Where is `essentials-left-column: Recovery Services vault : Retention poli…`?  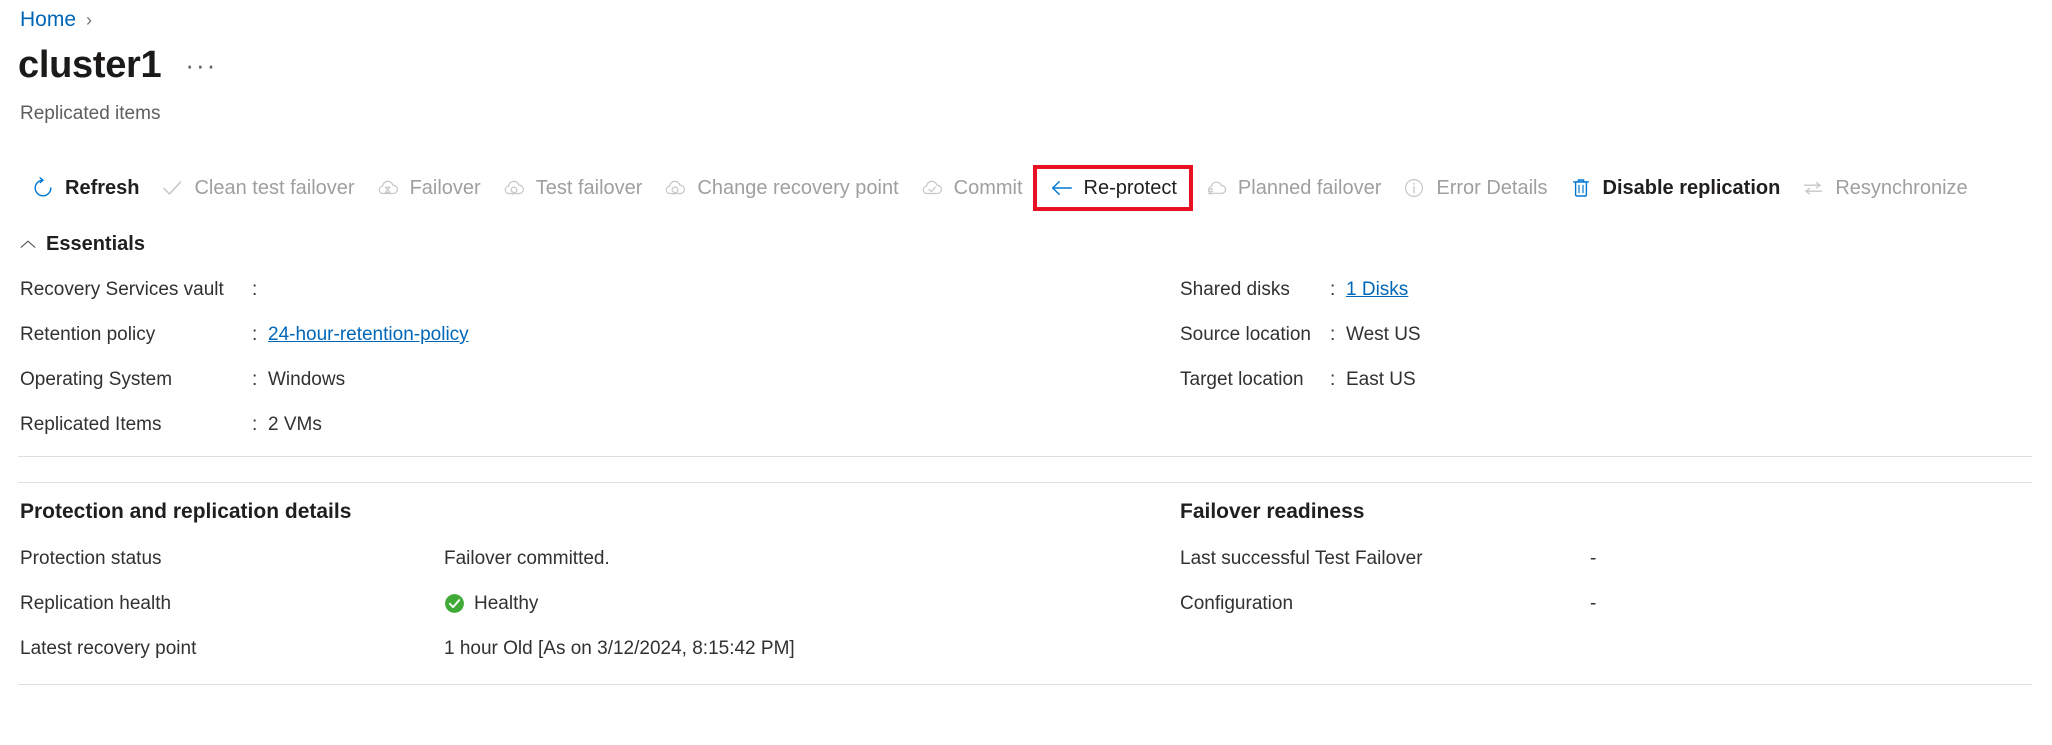
essentials-left-column: Recovery Services vault : Retention poli… is located at coordinates (244, 369).